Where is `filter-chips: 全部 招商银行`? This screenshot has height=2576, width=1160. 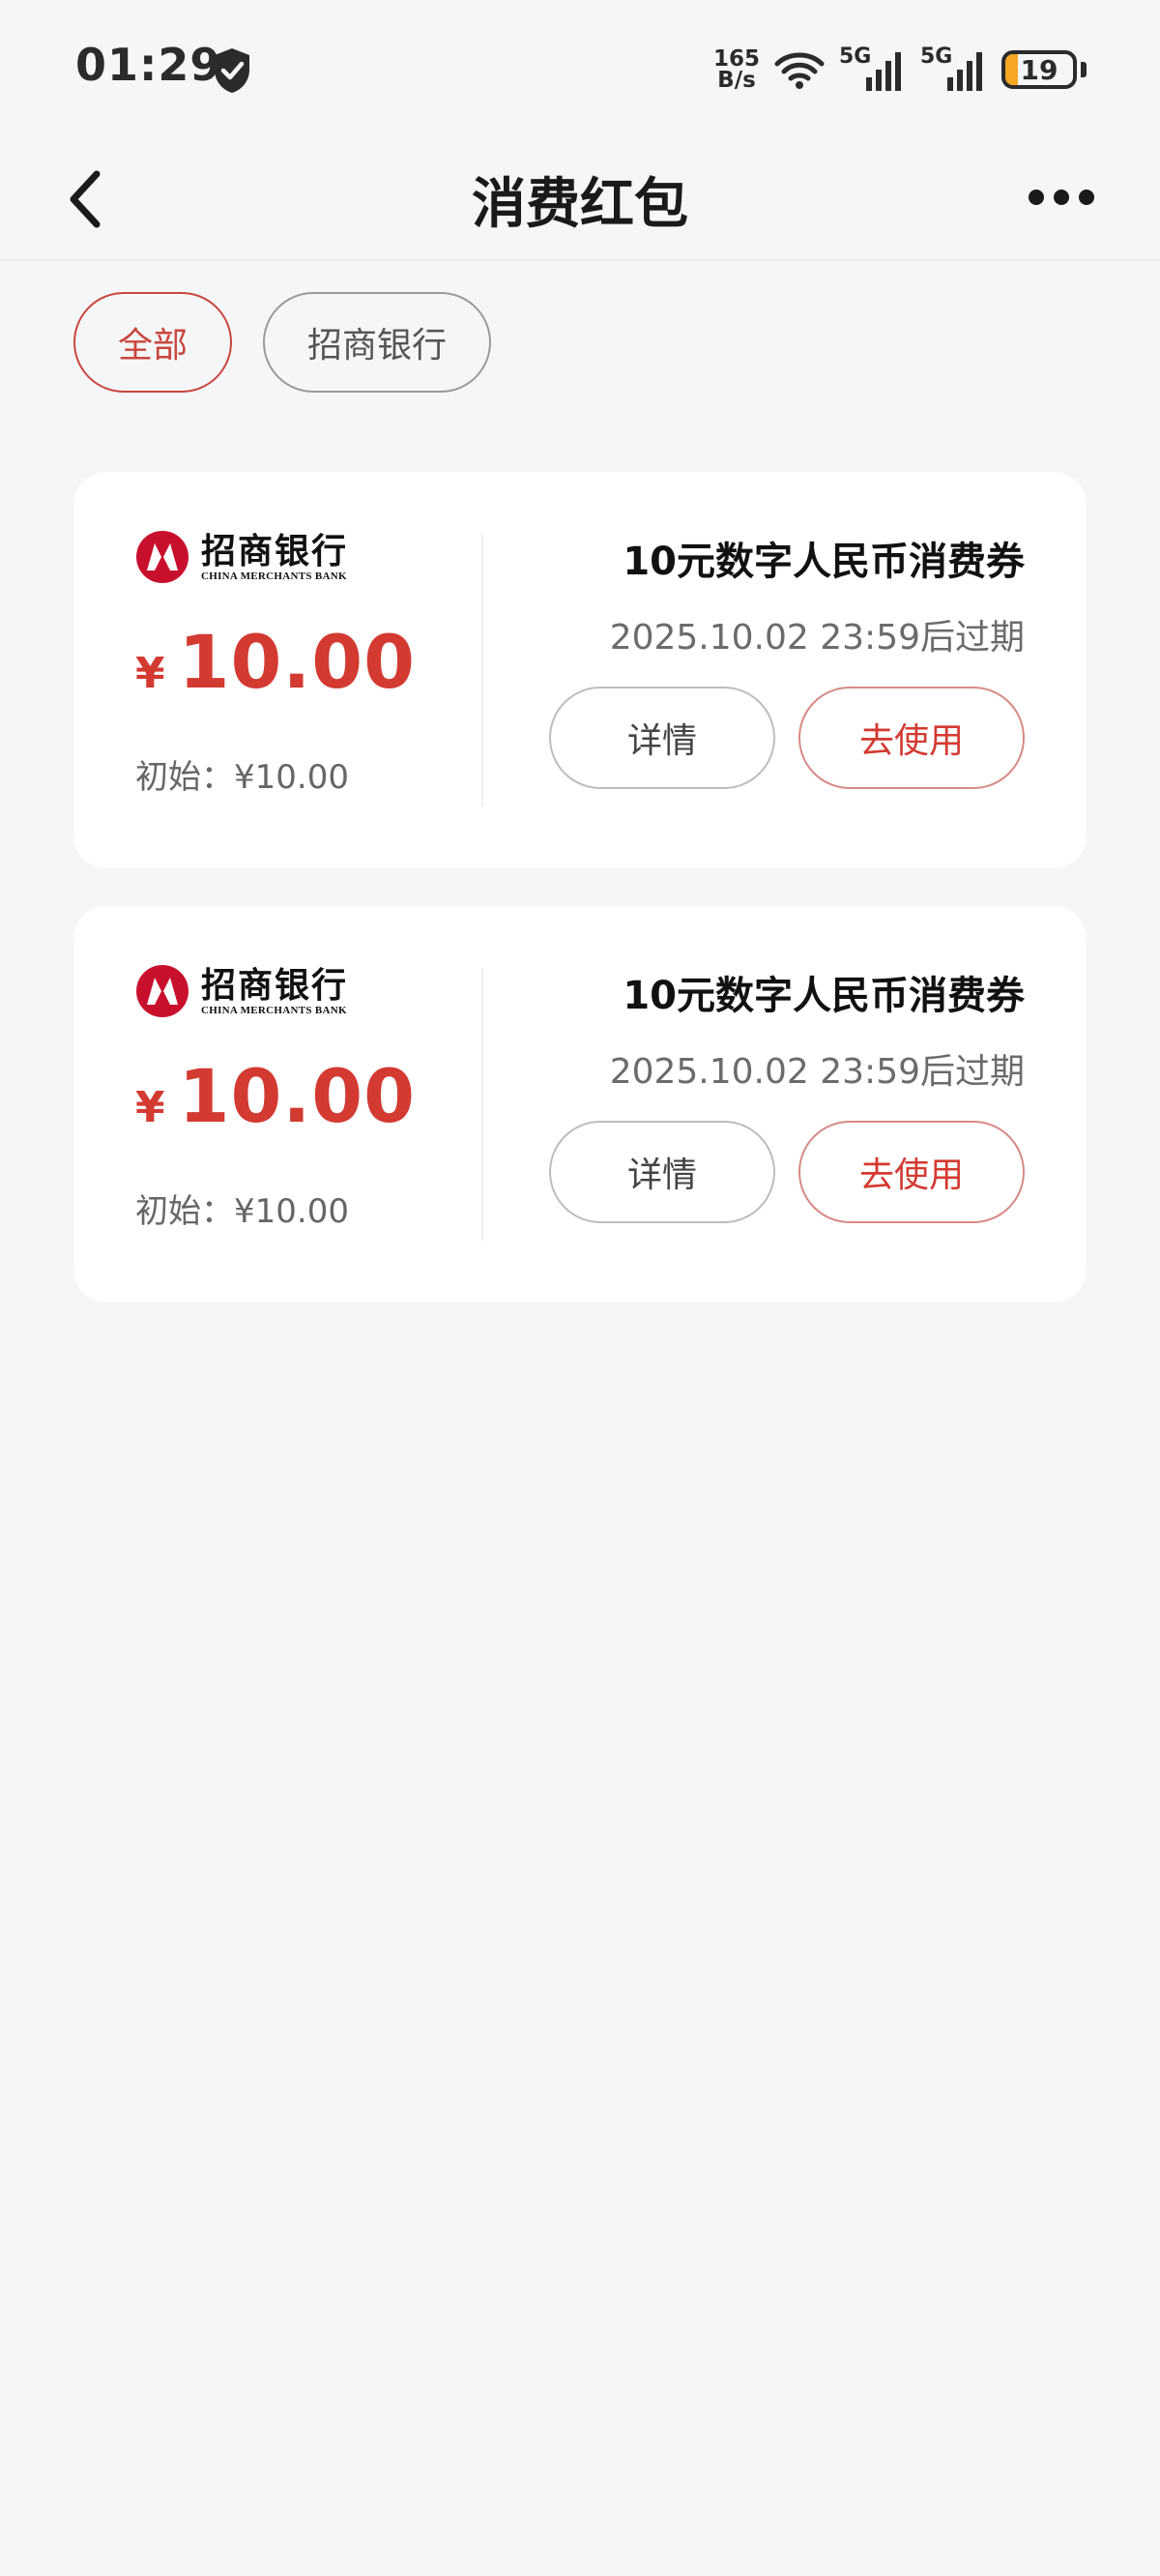
filter-chips: 全部 招商银行 is located at coordinates (282, 342).